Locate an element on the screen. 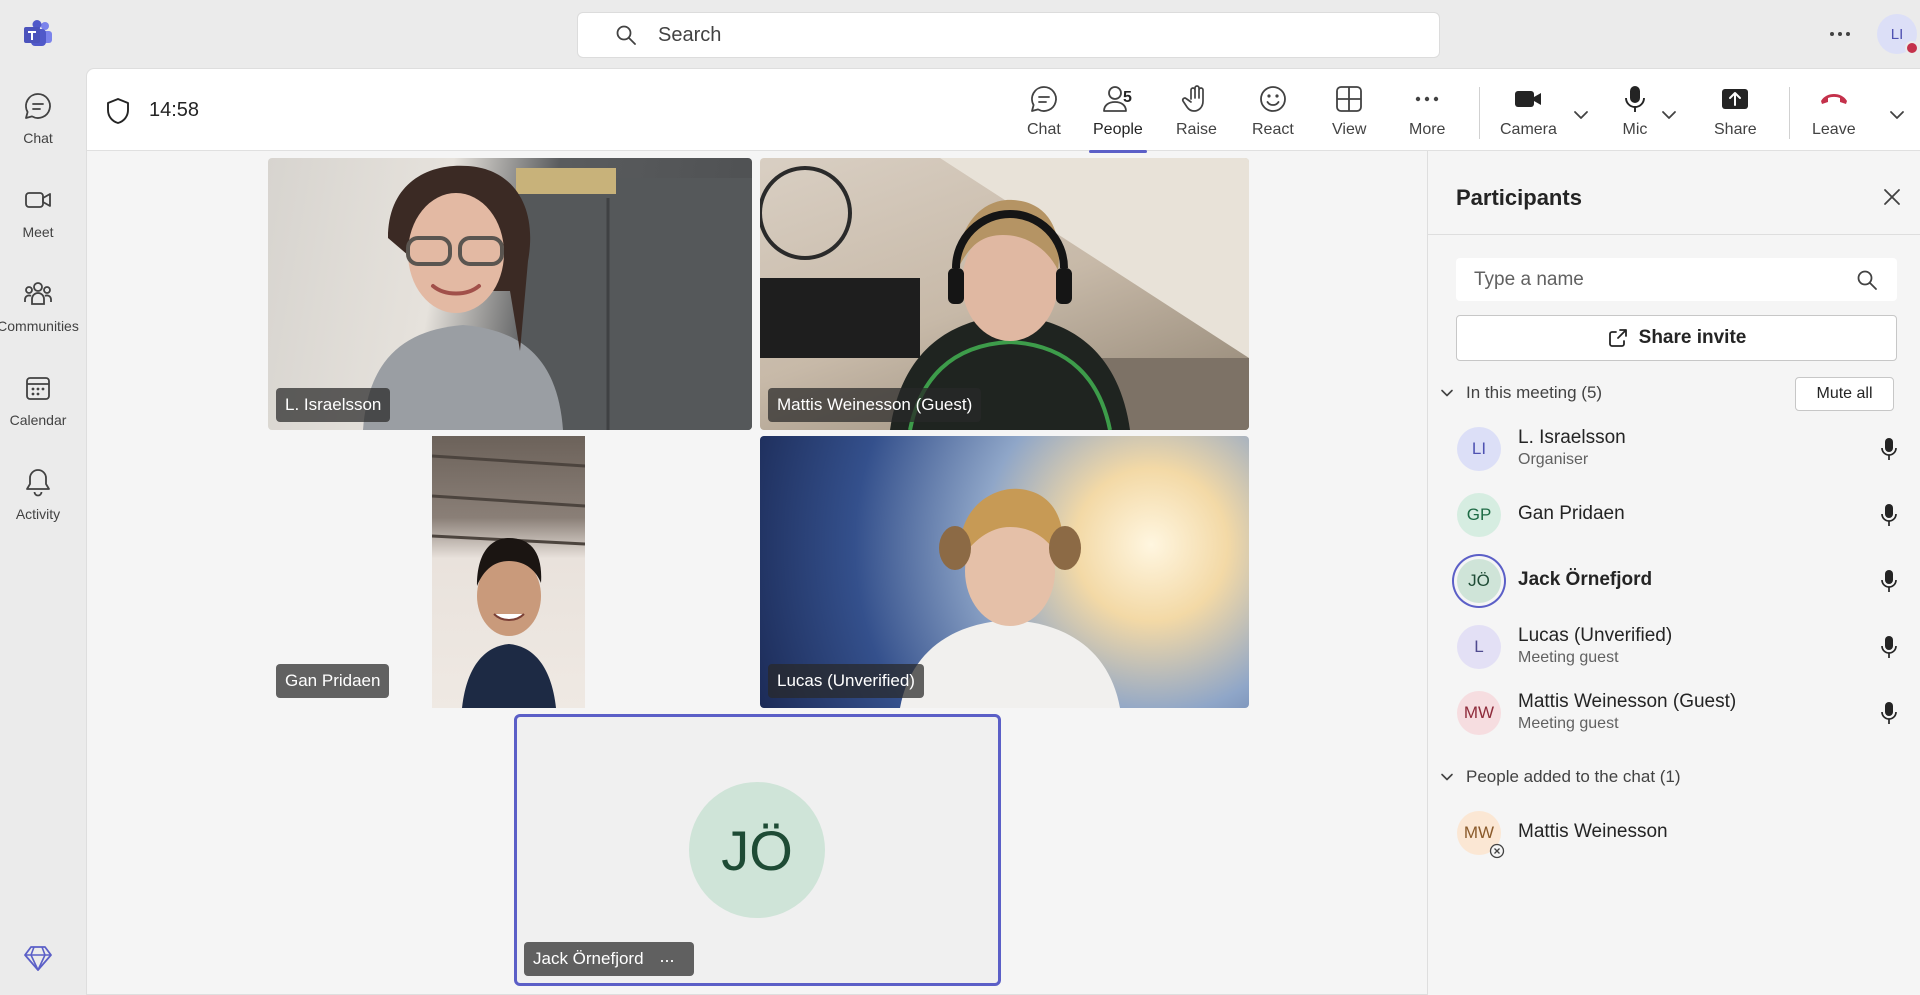 This screenshot has width=1920, height=995. teams-logo-icon is located at coordinates (38, 34).